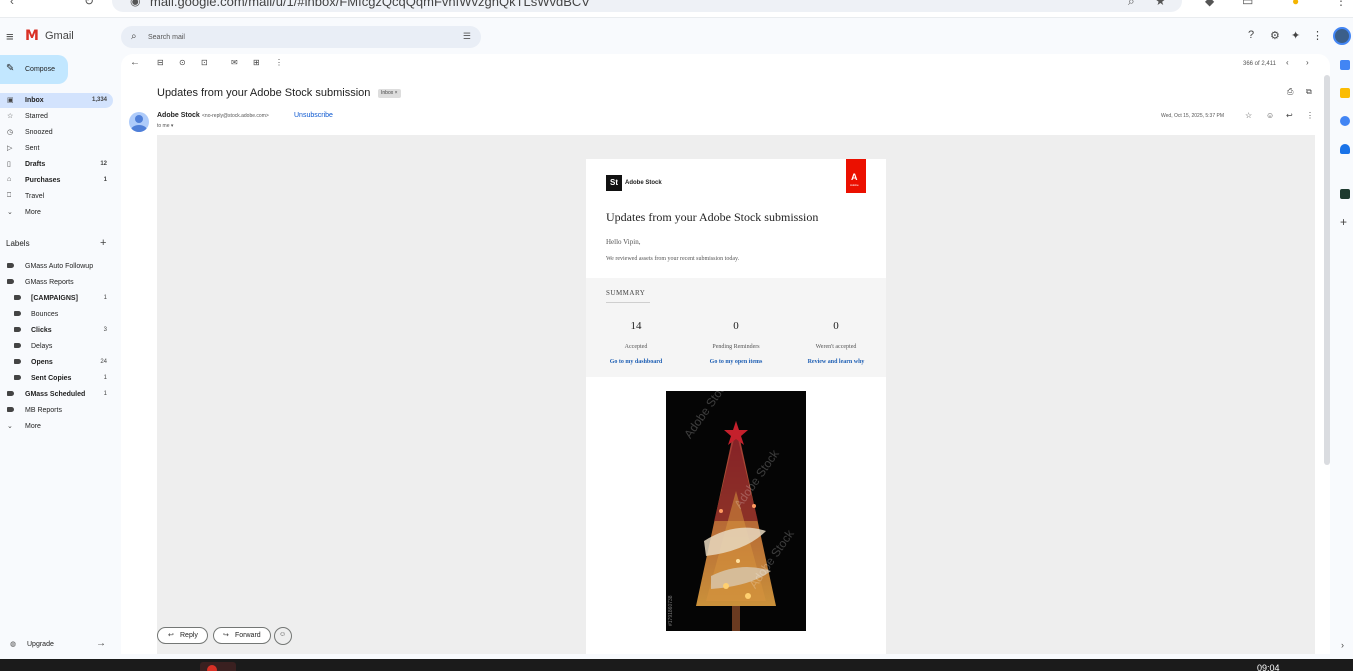 The image size is (1353, 671). Describe the element at coordinates (283, 636) in the screenshot. I see `emoji-reaction-button: ☺` at that location.